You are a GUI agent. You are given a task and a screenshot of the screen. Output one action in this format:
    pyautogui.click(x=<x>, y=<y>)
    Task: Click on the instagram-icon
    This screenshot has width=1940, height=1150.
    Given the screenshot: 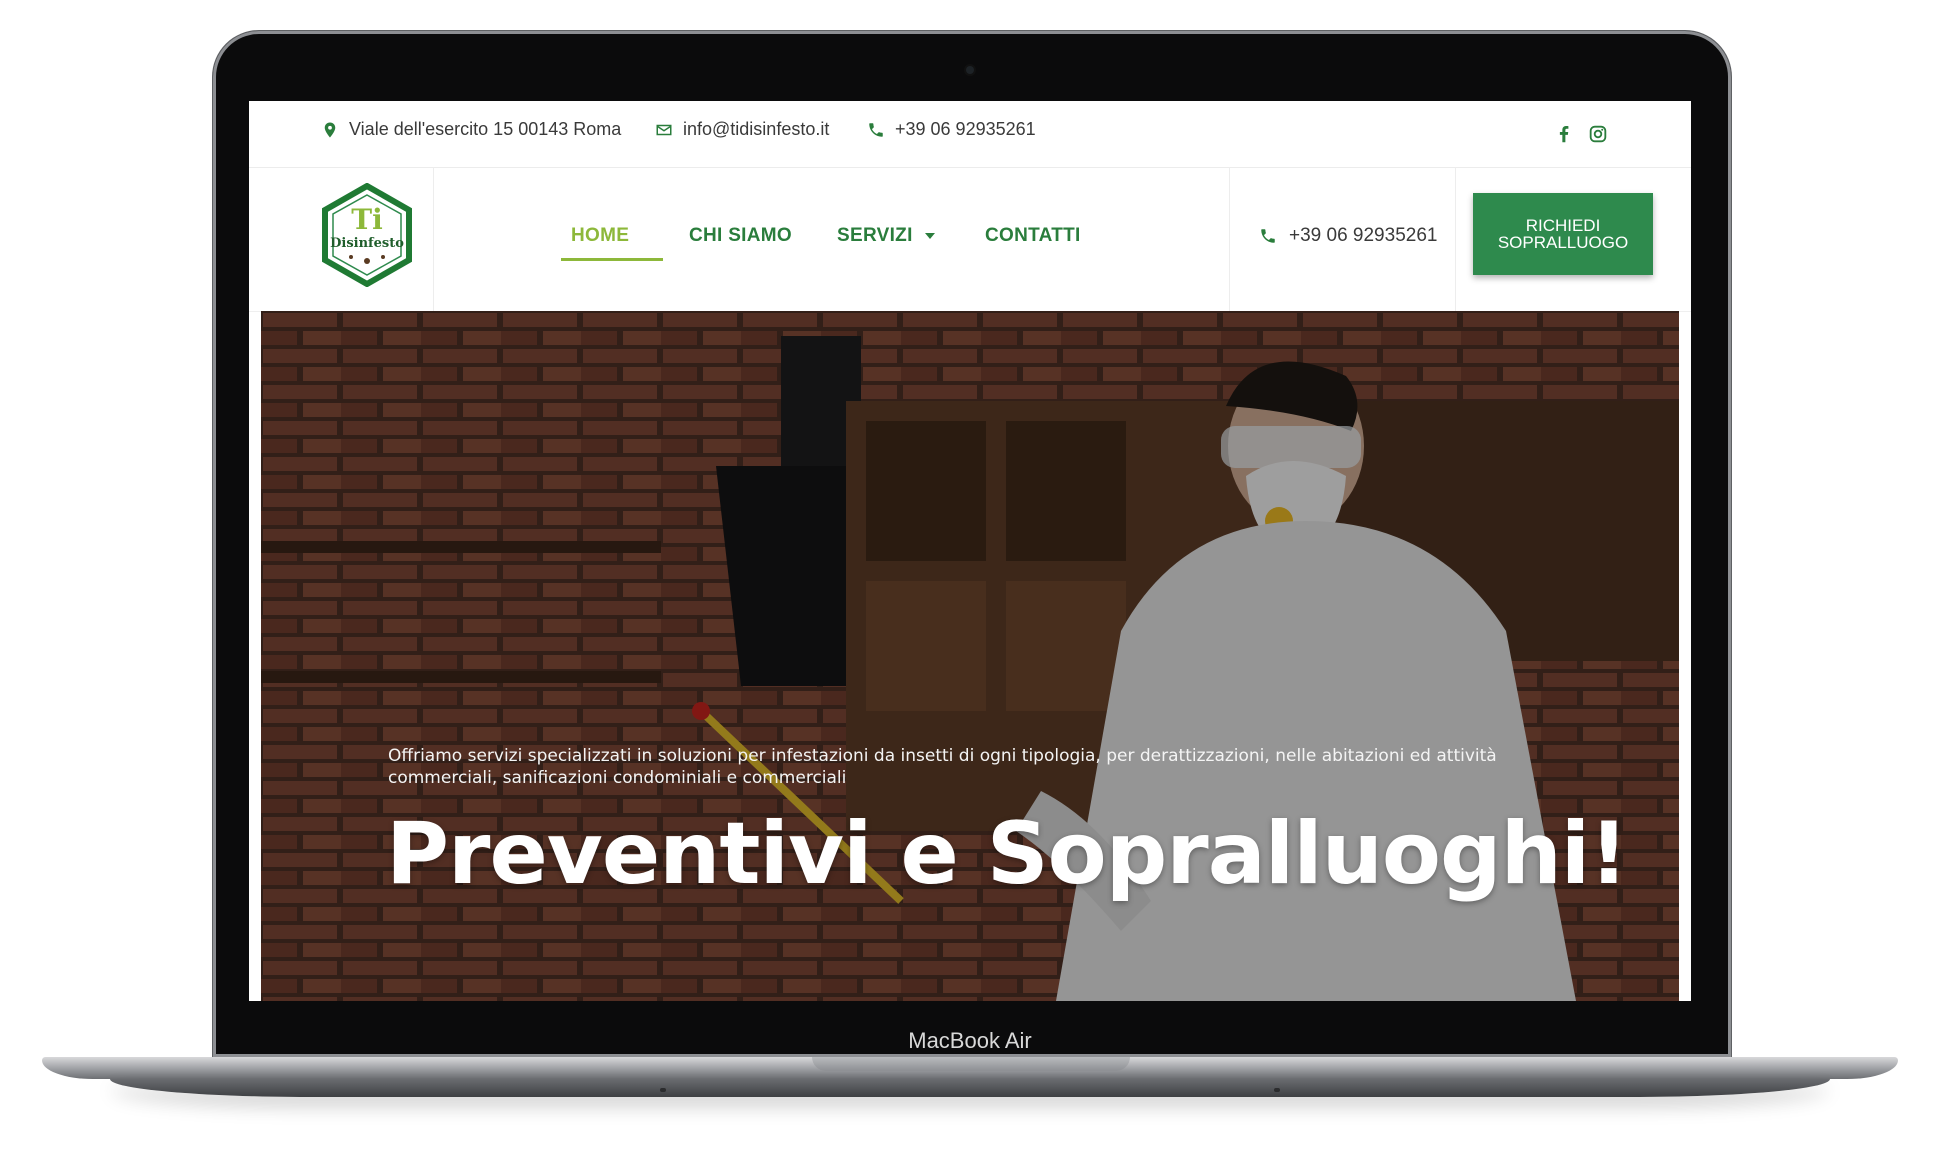 What is the action you would take?
    pyautogui.click(x=1598, y=134)
    